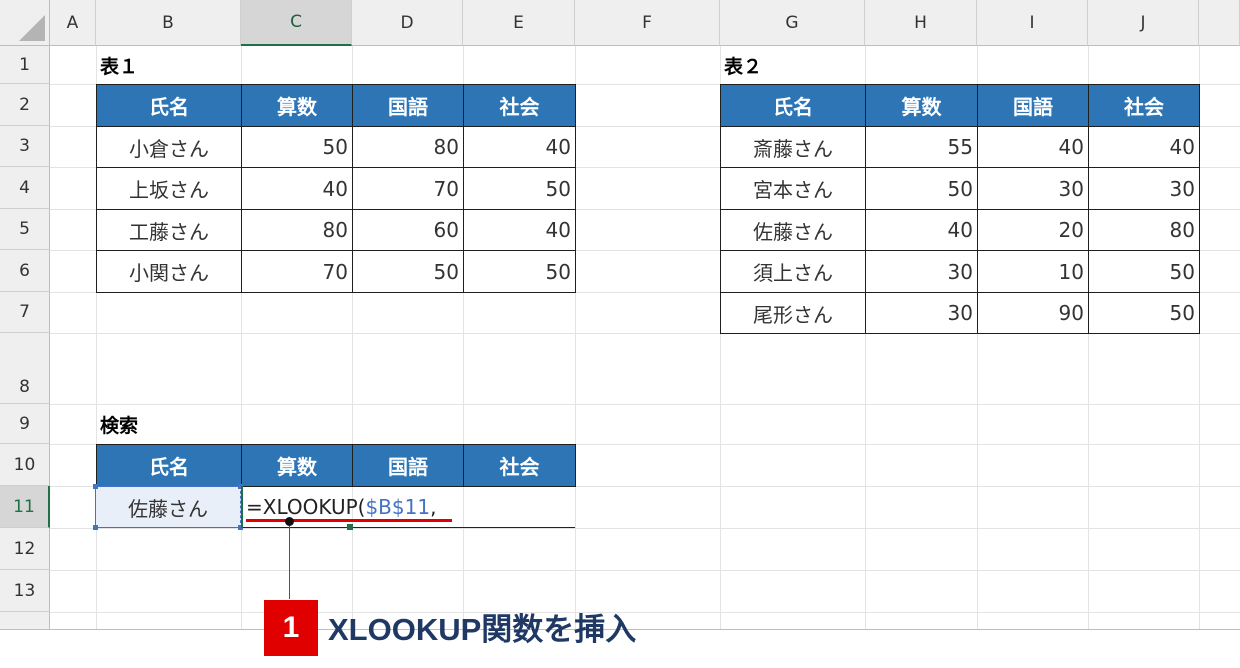  I want to click on search-name-cell: 佐藤さん, so click(168, 507).